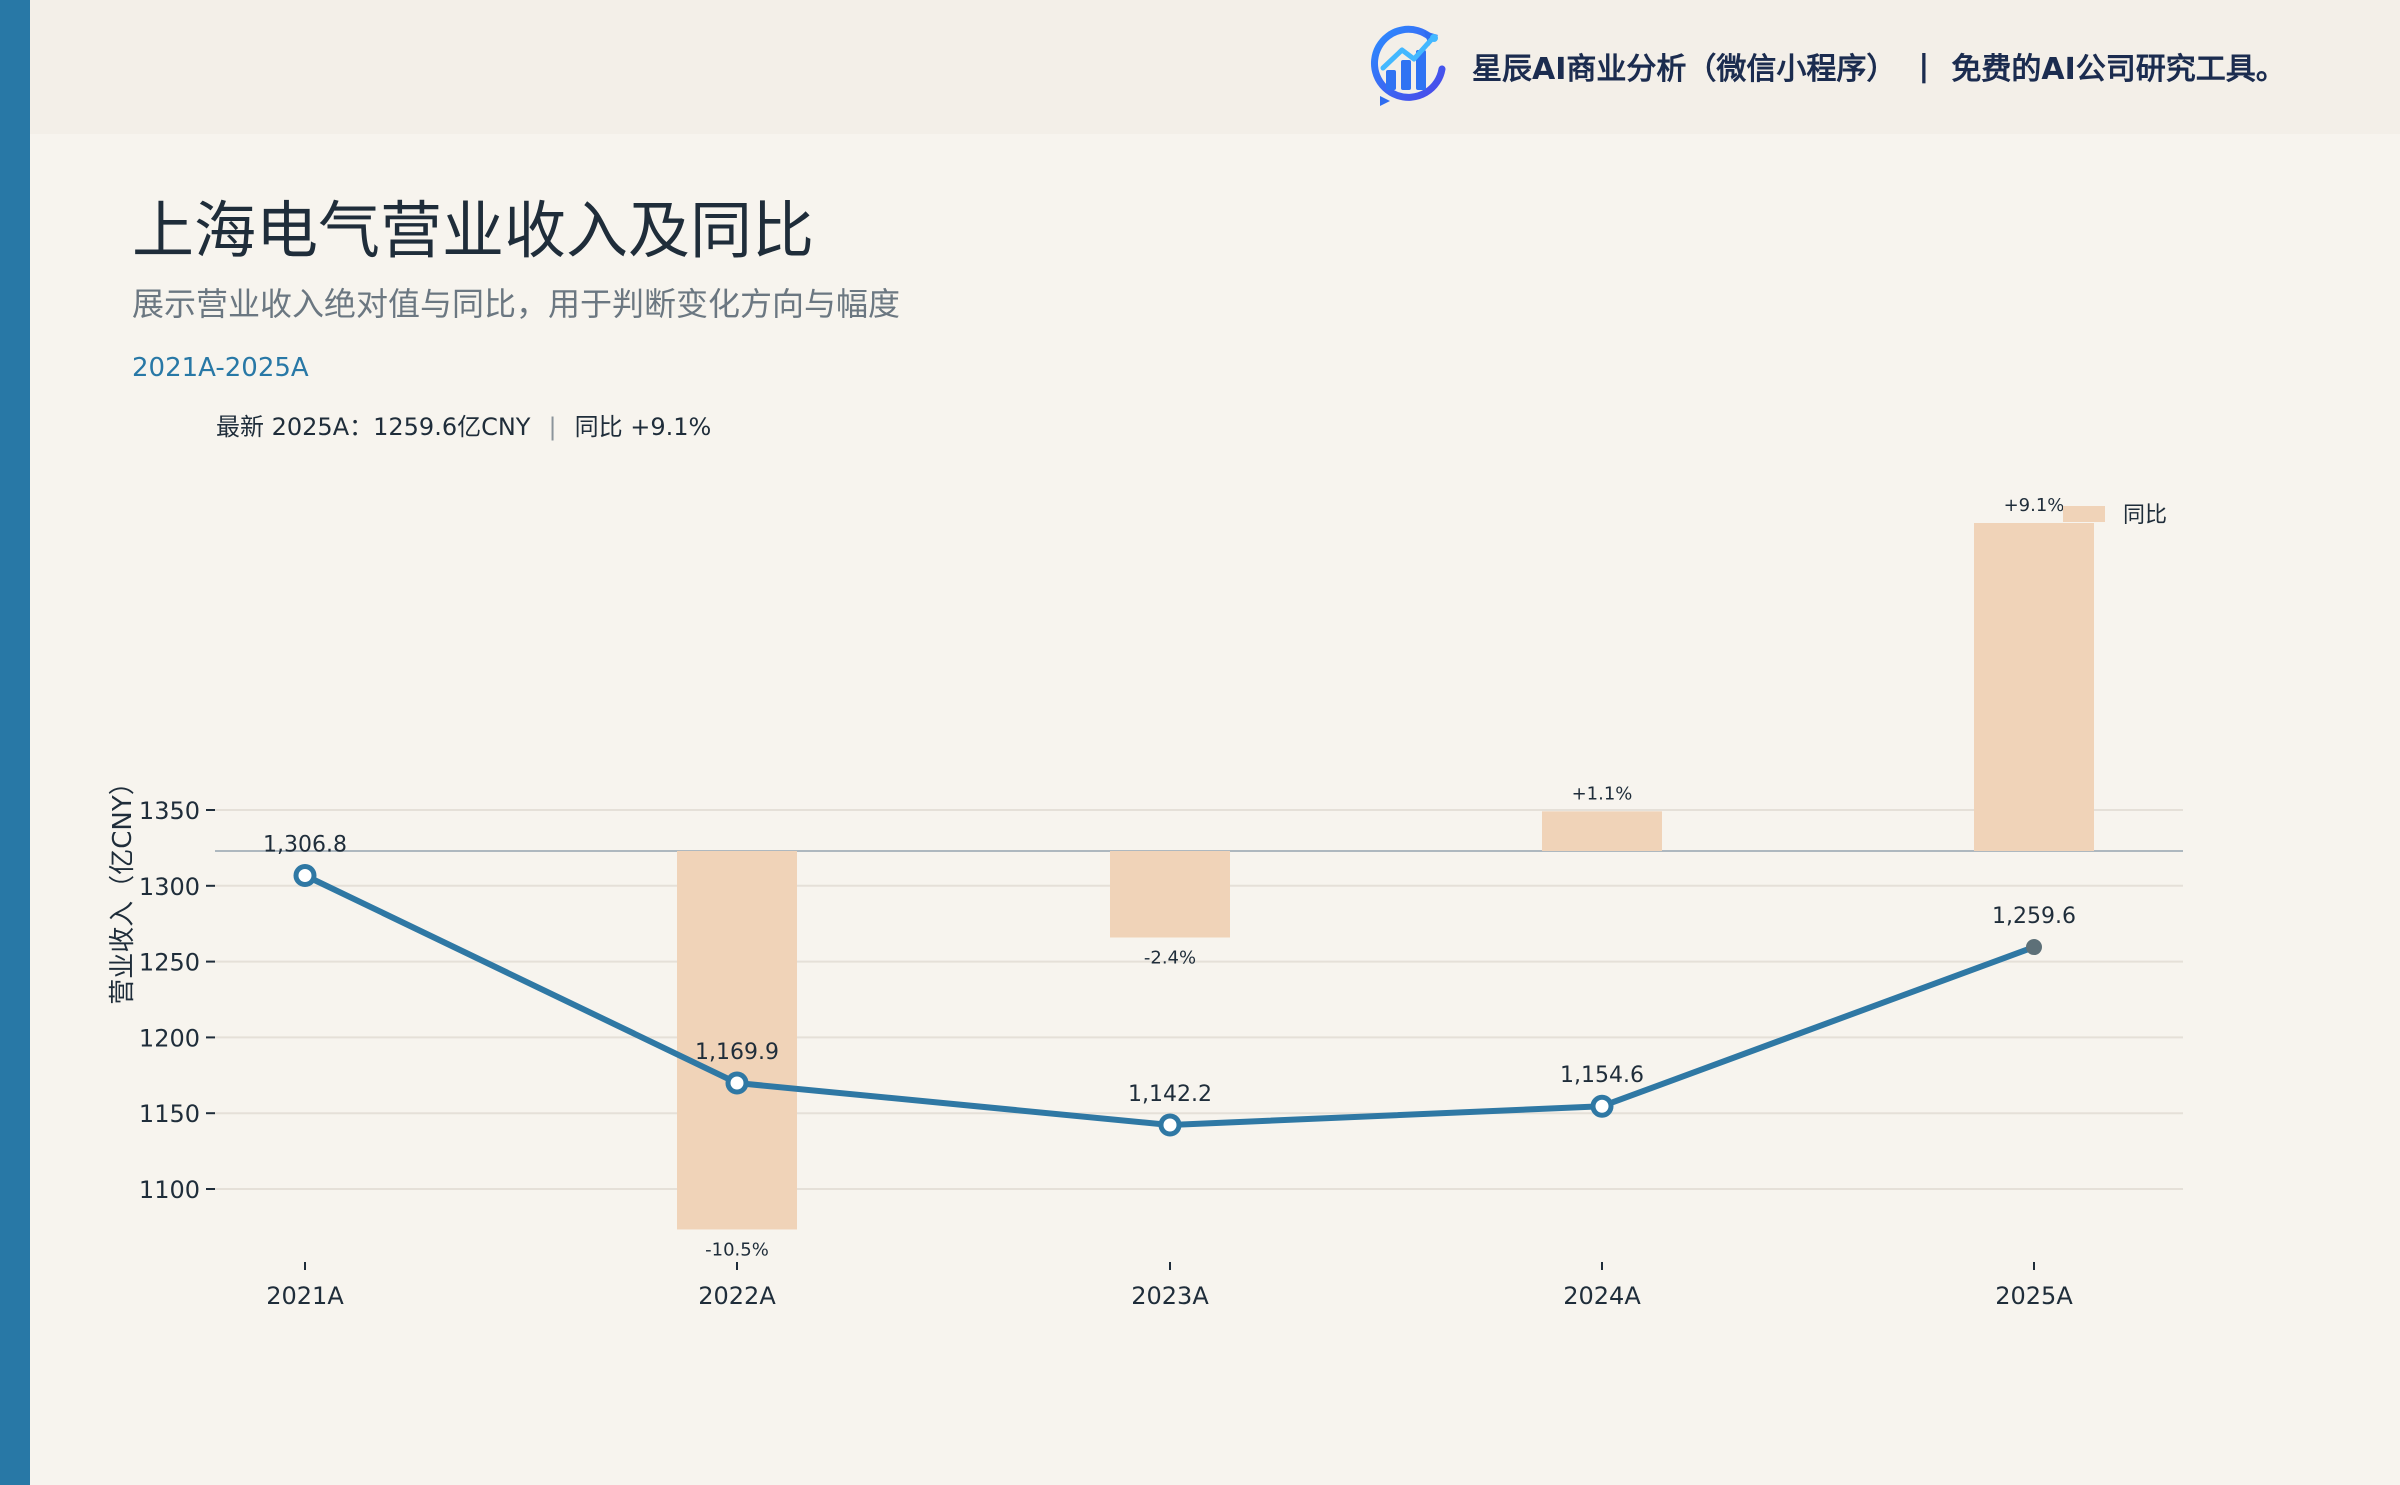  I want to click on x-tick-label: 2024A, so click(1602, 1296).